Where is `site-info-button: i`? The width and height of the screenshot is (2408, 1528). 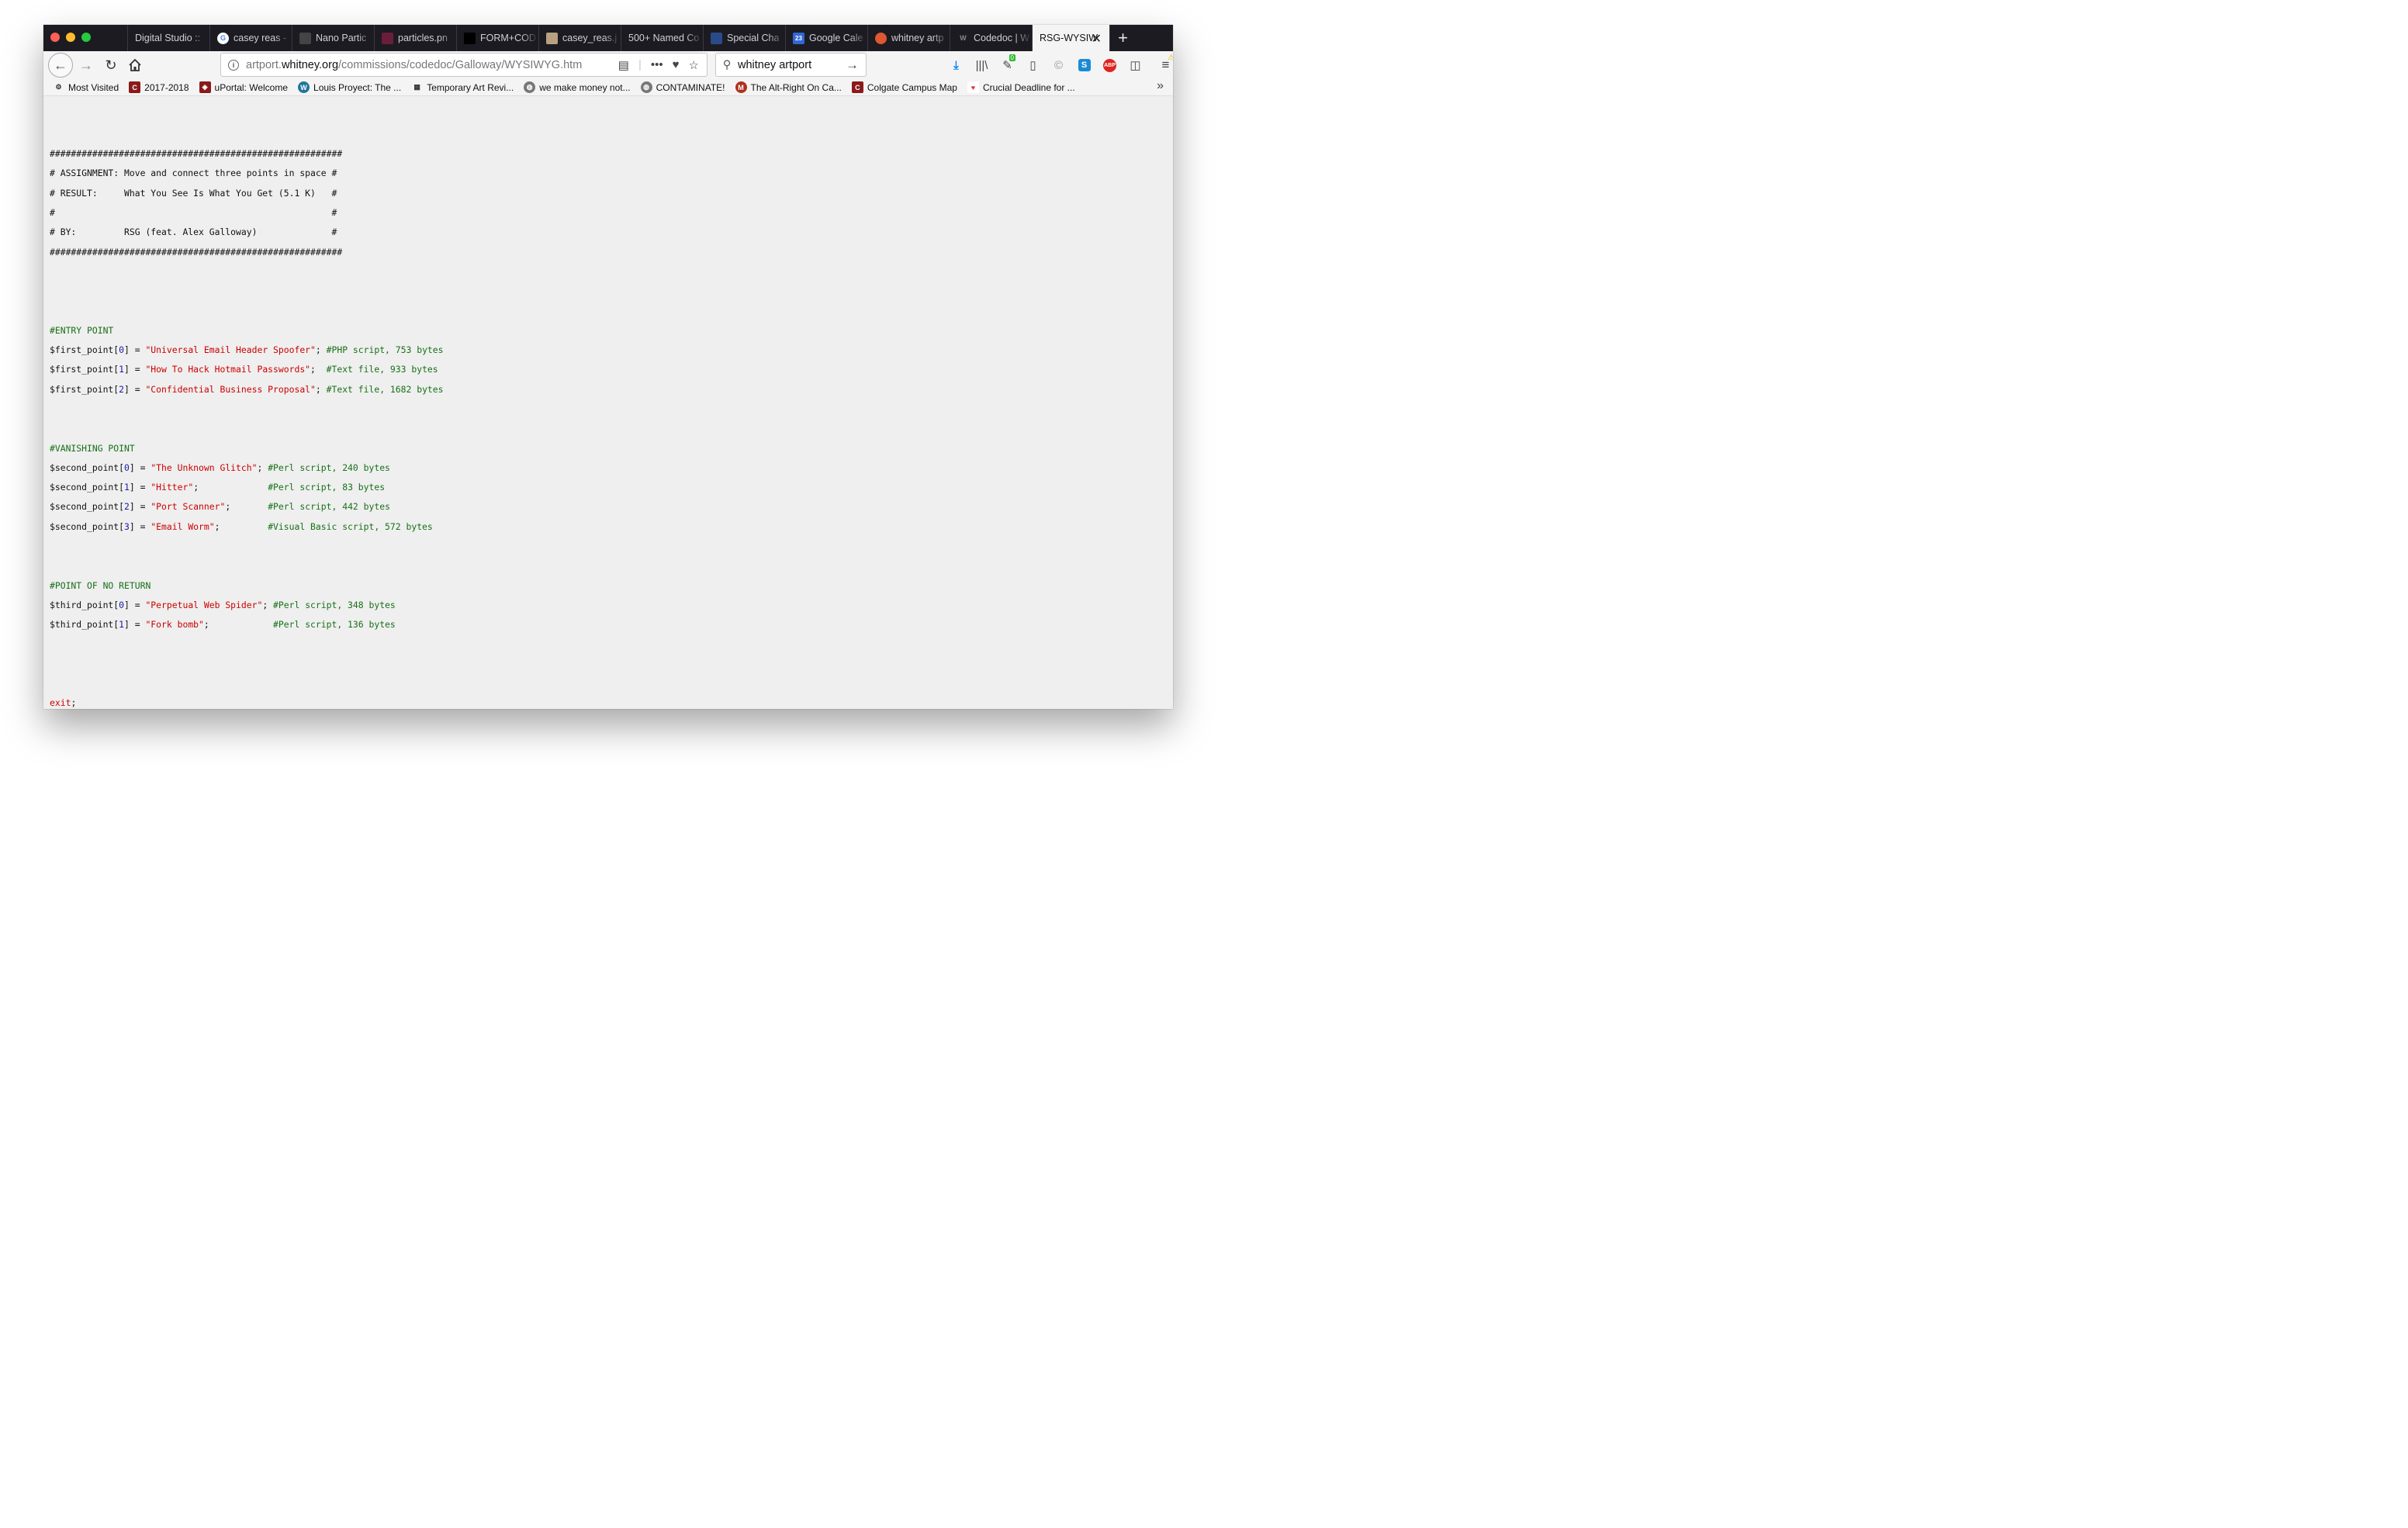 site-info-button: i is located at coordinates (233, 65).